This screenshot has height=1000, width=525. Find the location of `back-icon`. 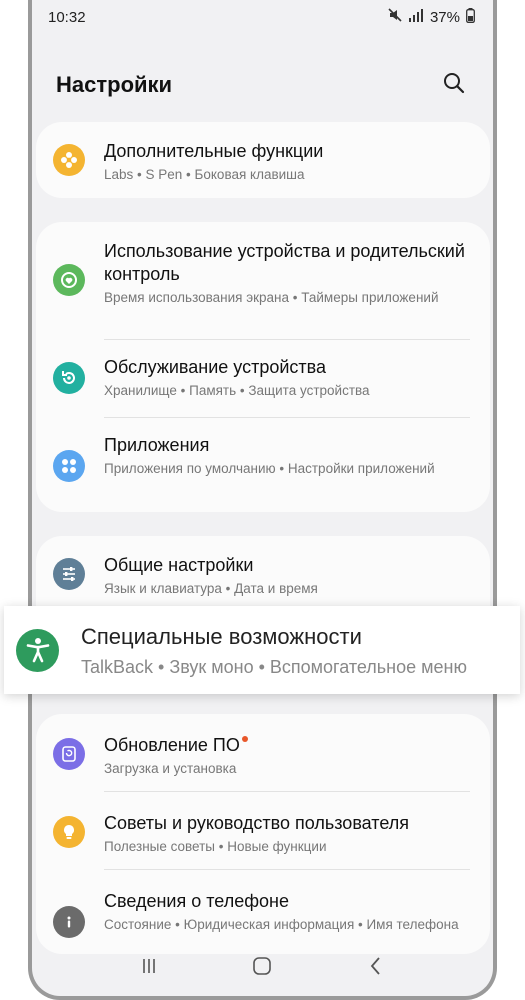

back-icon is located at coordinates (376, 968).